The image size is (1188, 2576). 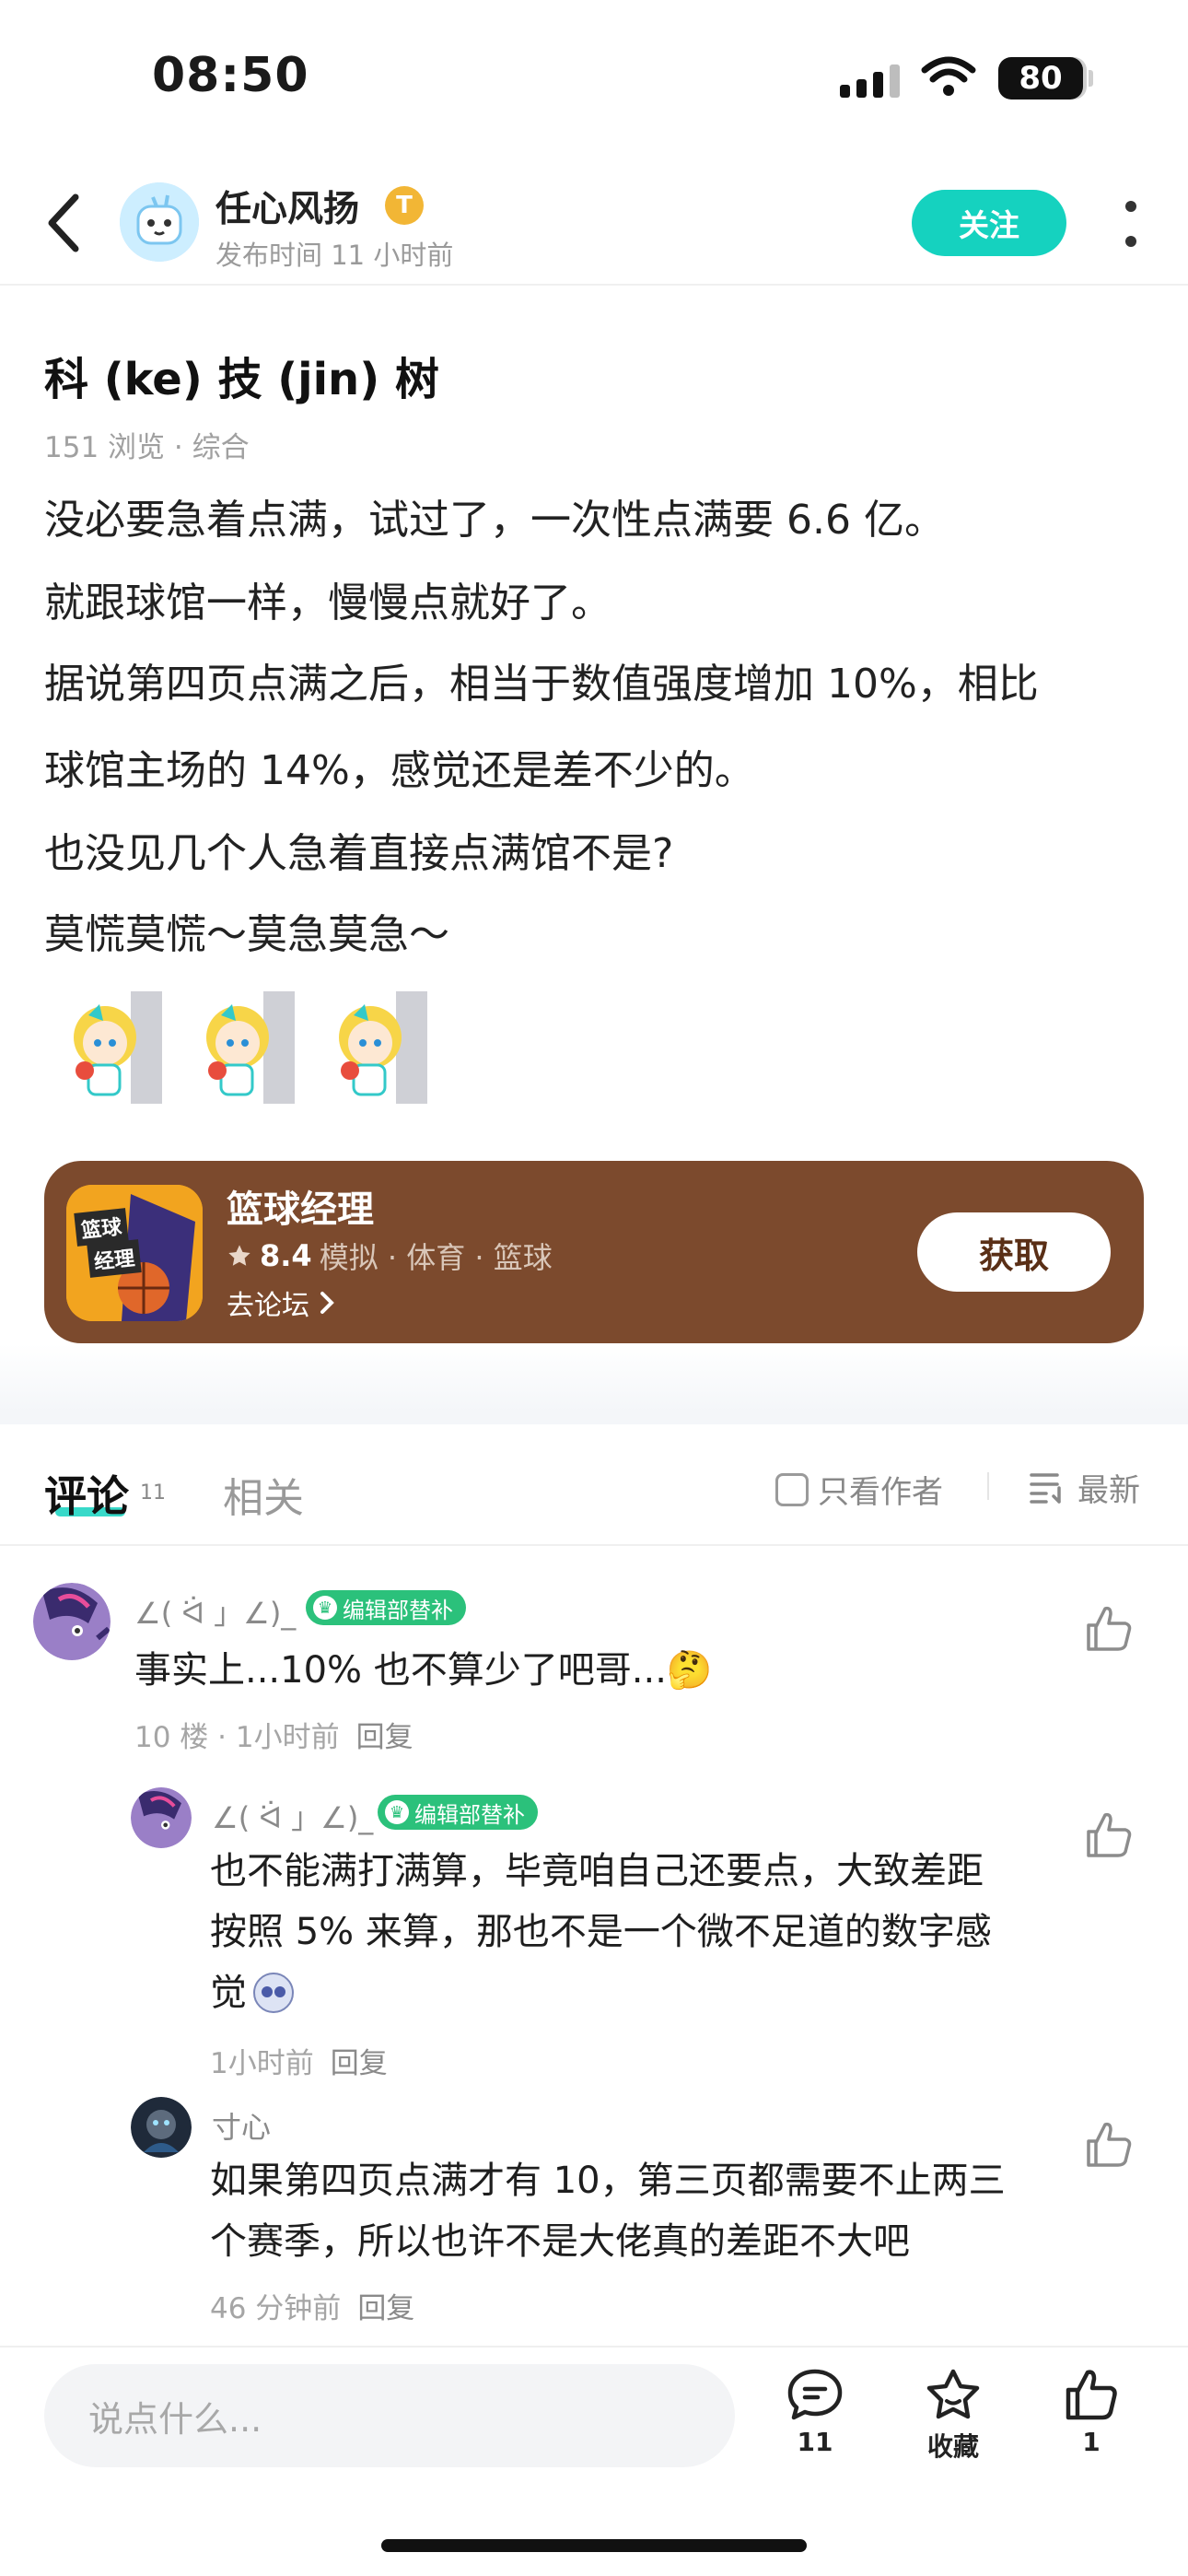 I want to click on header-divider, so click(x=594, y=285).